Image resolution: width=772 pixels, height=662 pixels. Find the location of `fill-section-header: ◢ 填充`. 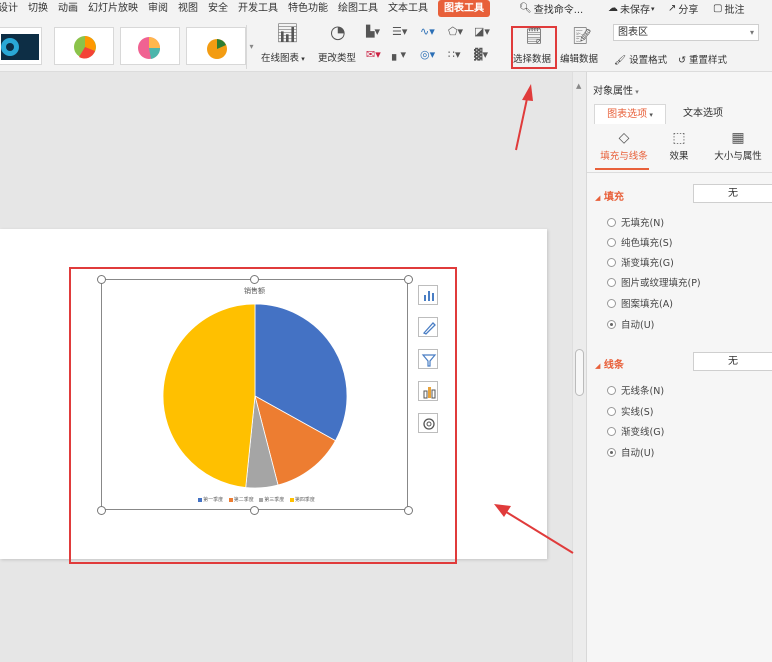

fill-section-header: ◢ 填充 is located at coordinates (609, 195).